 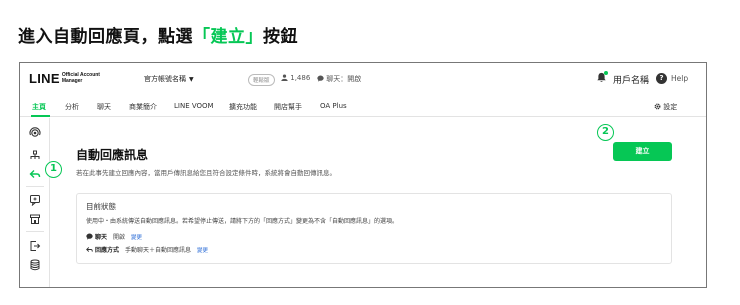 I want to click on response-mode-value: 手動聊天＋自動回應訊息, so click(x=158, y=250).